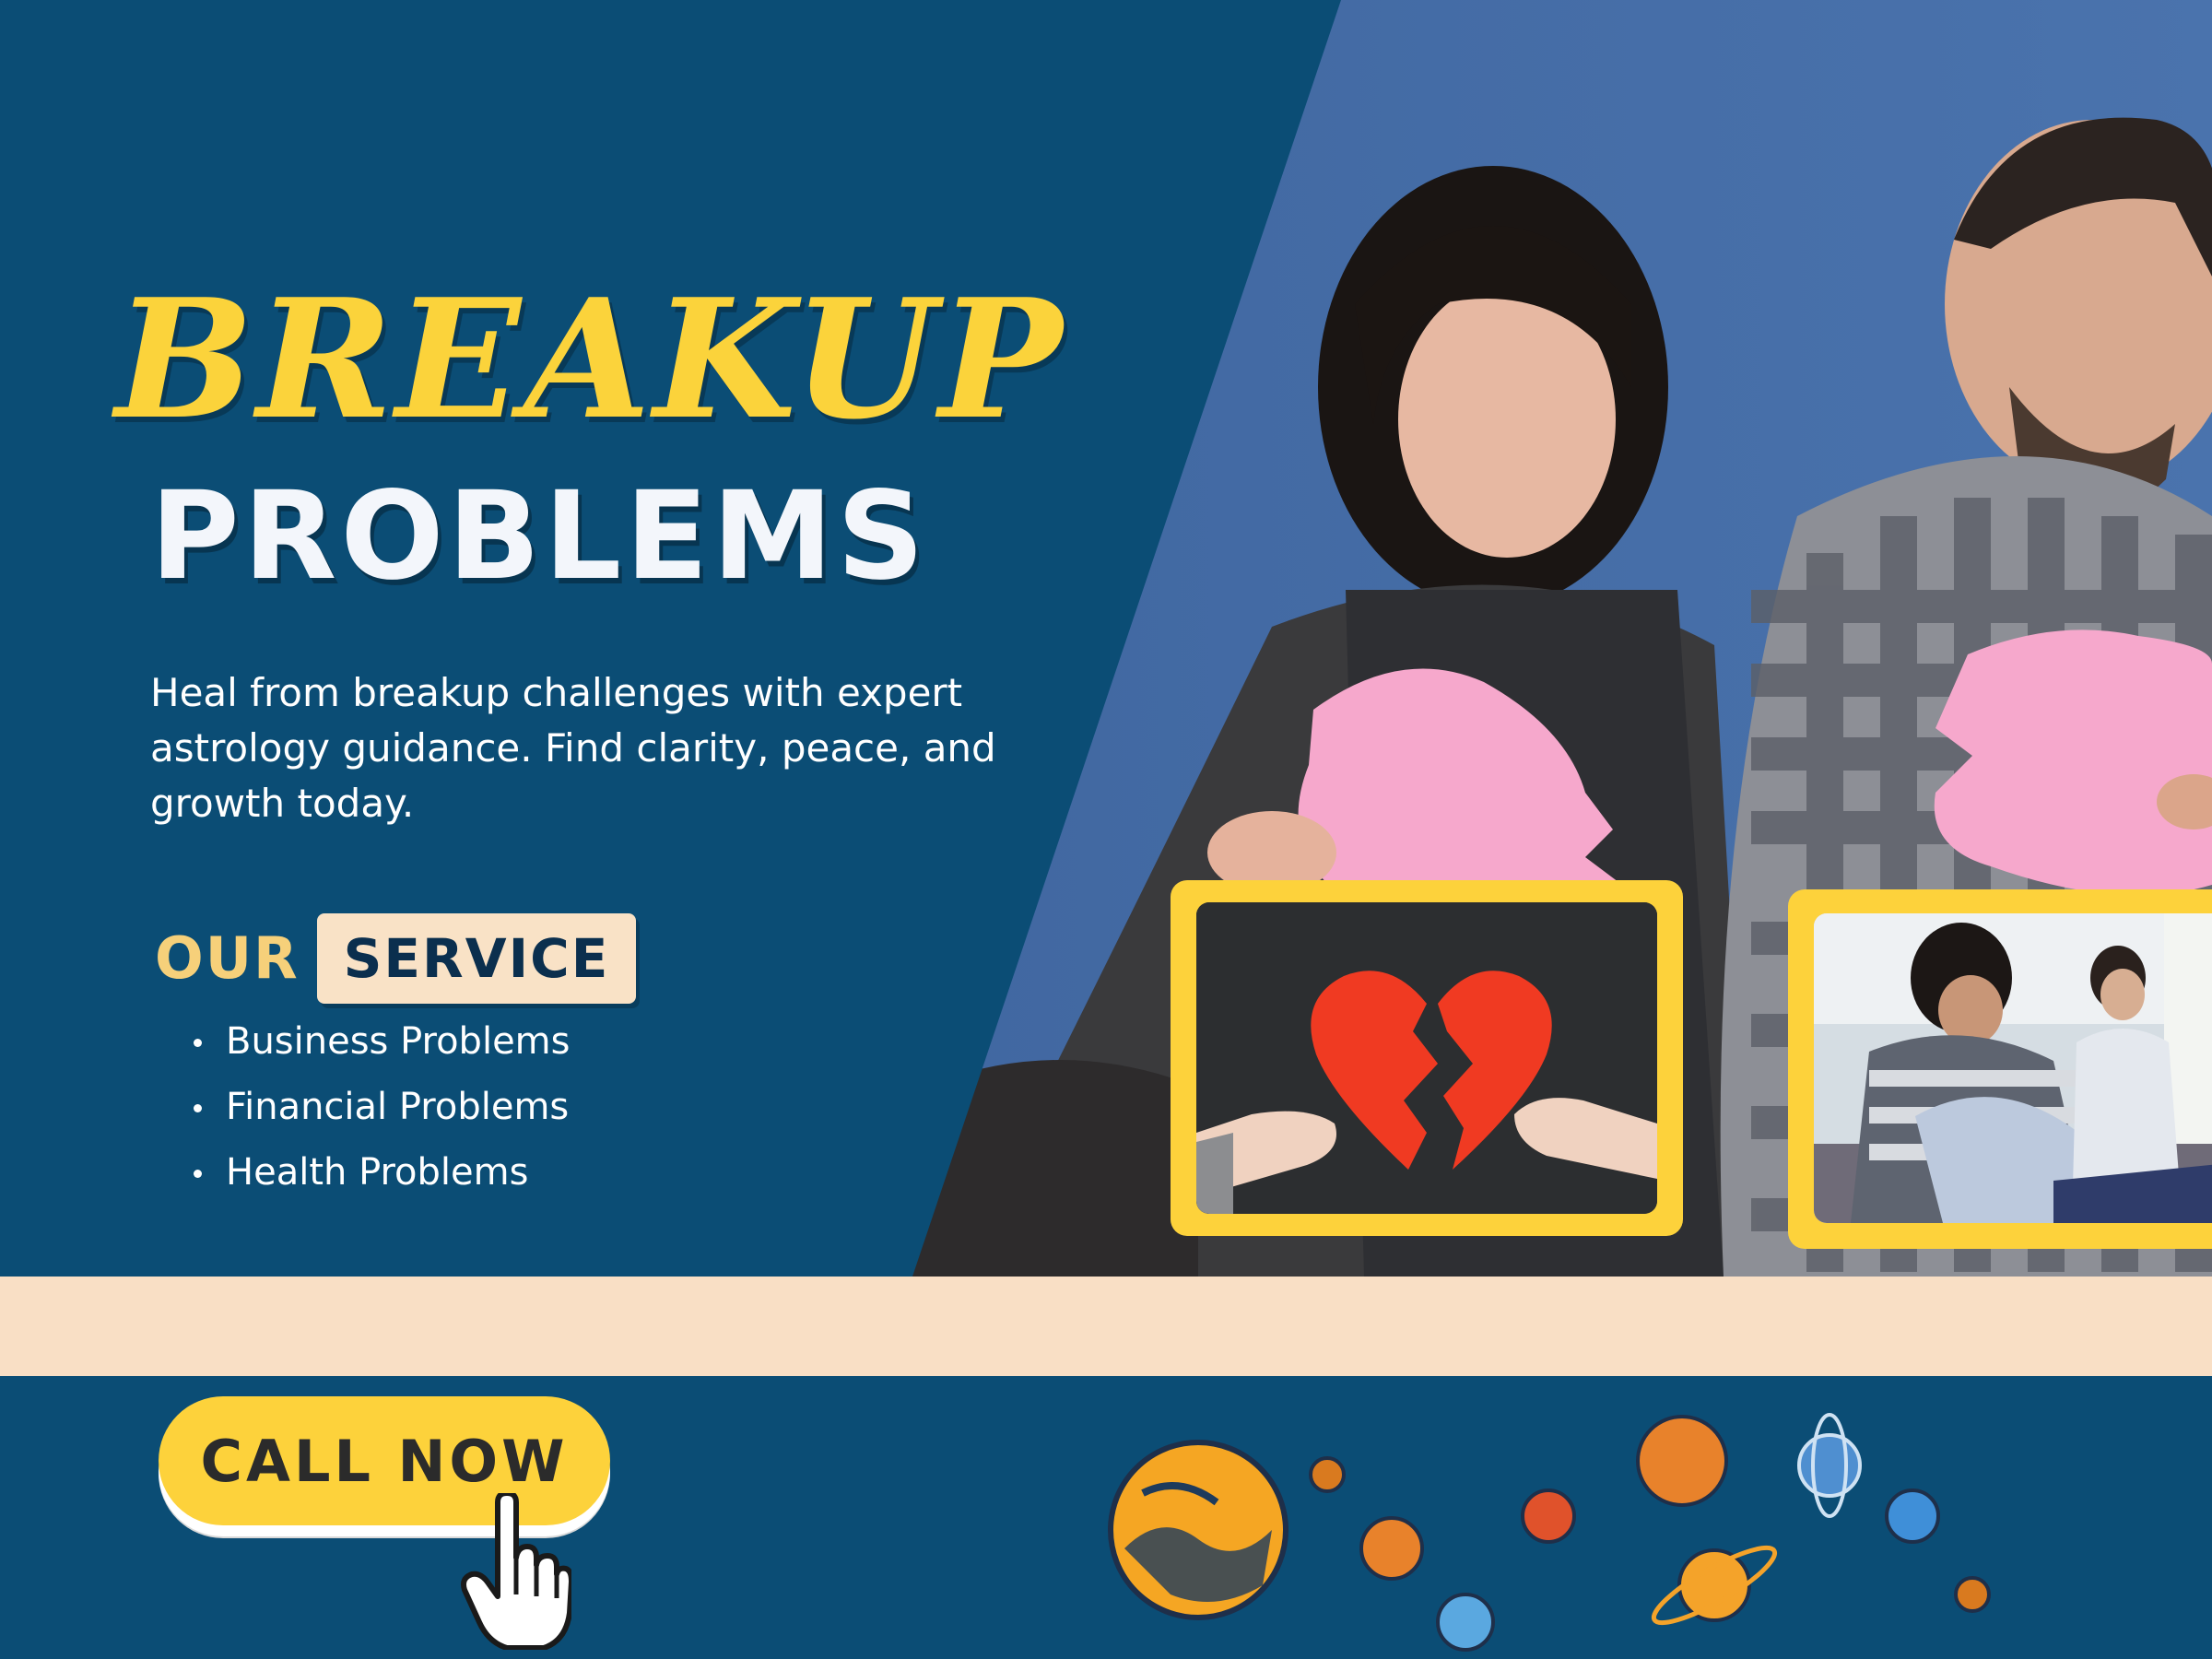 The image size is (2212, 1659). I want to click on broken-heart-photo-frame, so click(1427, 1058).